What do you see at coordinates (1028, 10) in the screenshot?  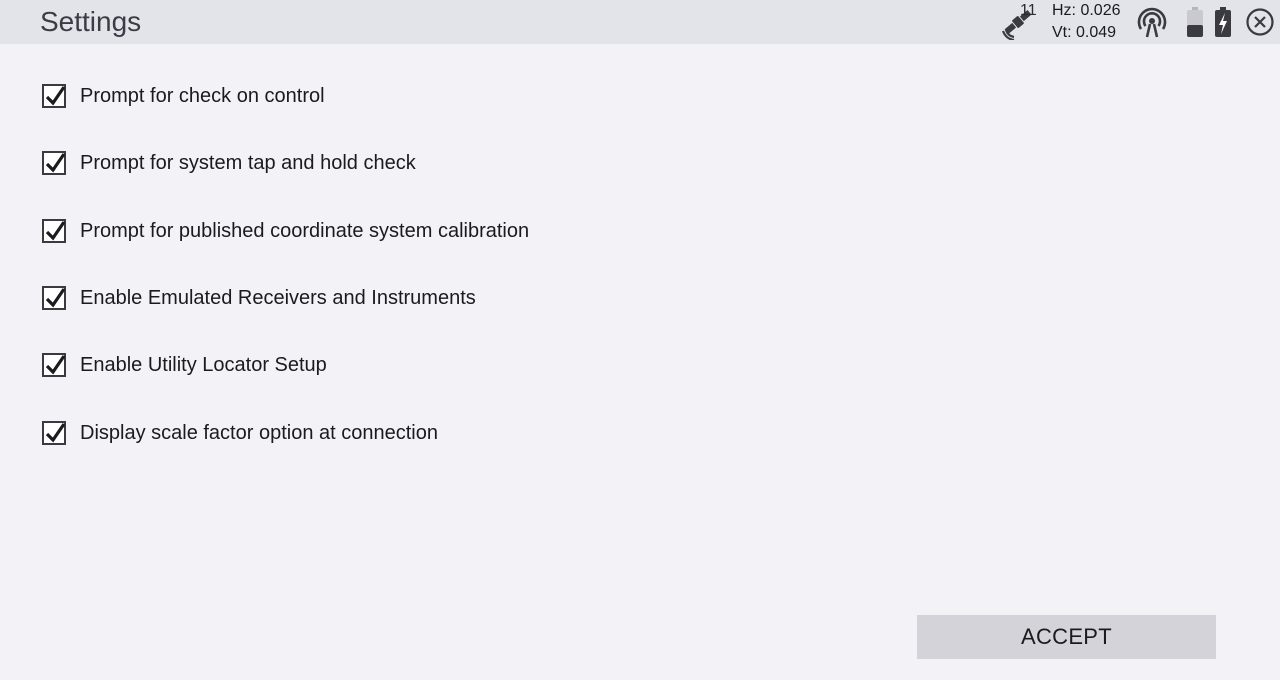 I see `satellite-count: 11` at bounding box center [1028, 10].